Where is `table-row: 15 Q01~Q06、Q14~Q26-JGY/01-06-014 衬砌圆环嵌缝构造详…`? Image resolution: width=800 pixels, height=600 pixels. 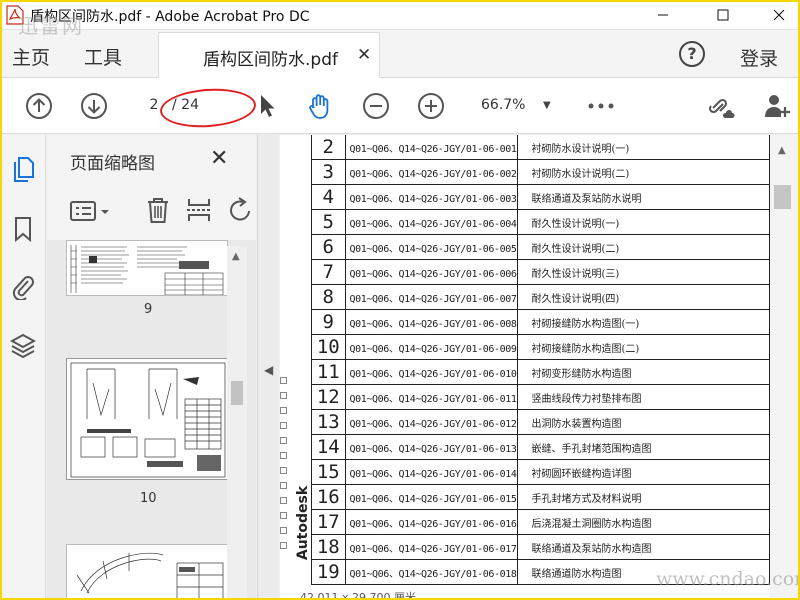
table-row: 15 Q01~Q06、Q14~Q26-JGY/01-06-014 衬砌圆环嵌缝构造详… is located at coordinates (540, 472).